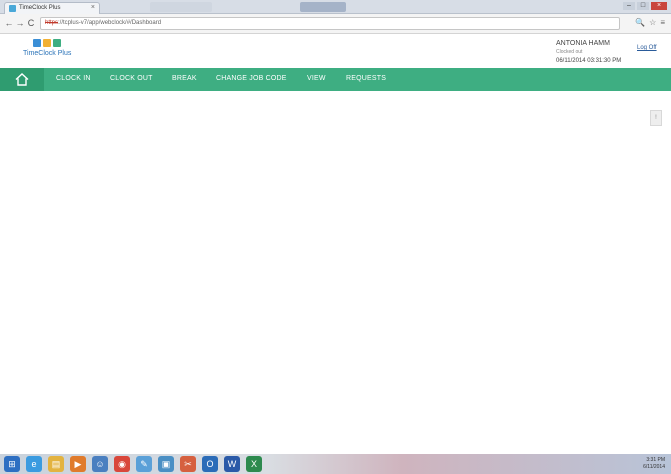  What do you see at coordinates (654, 467) in the screenshot?
I see `tray-date: 6/11/2014` at bounding box center [654, 467].